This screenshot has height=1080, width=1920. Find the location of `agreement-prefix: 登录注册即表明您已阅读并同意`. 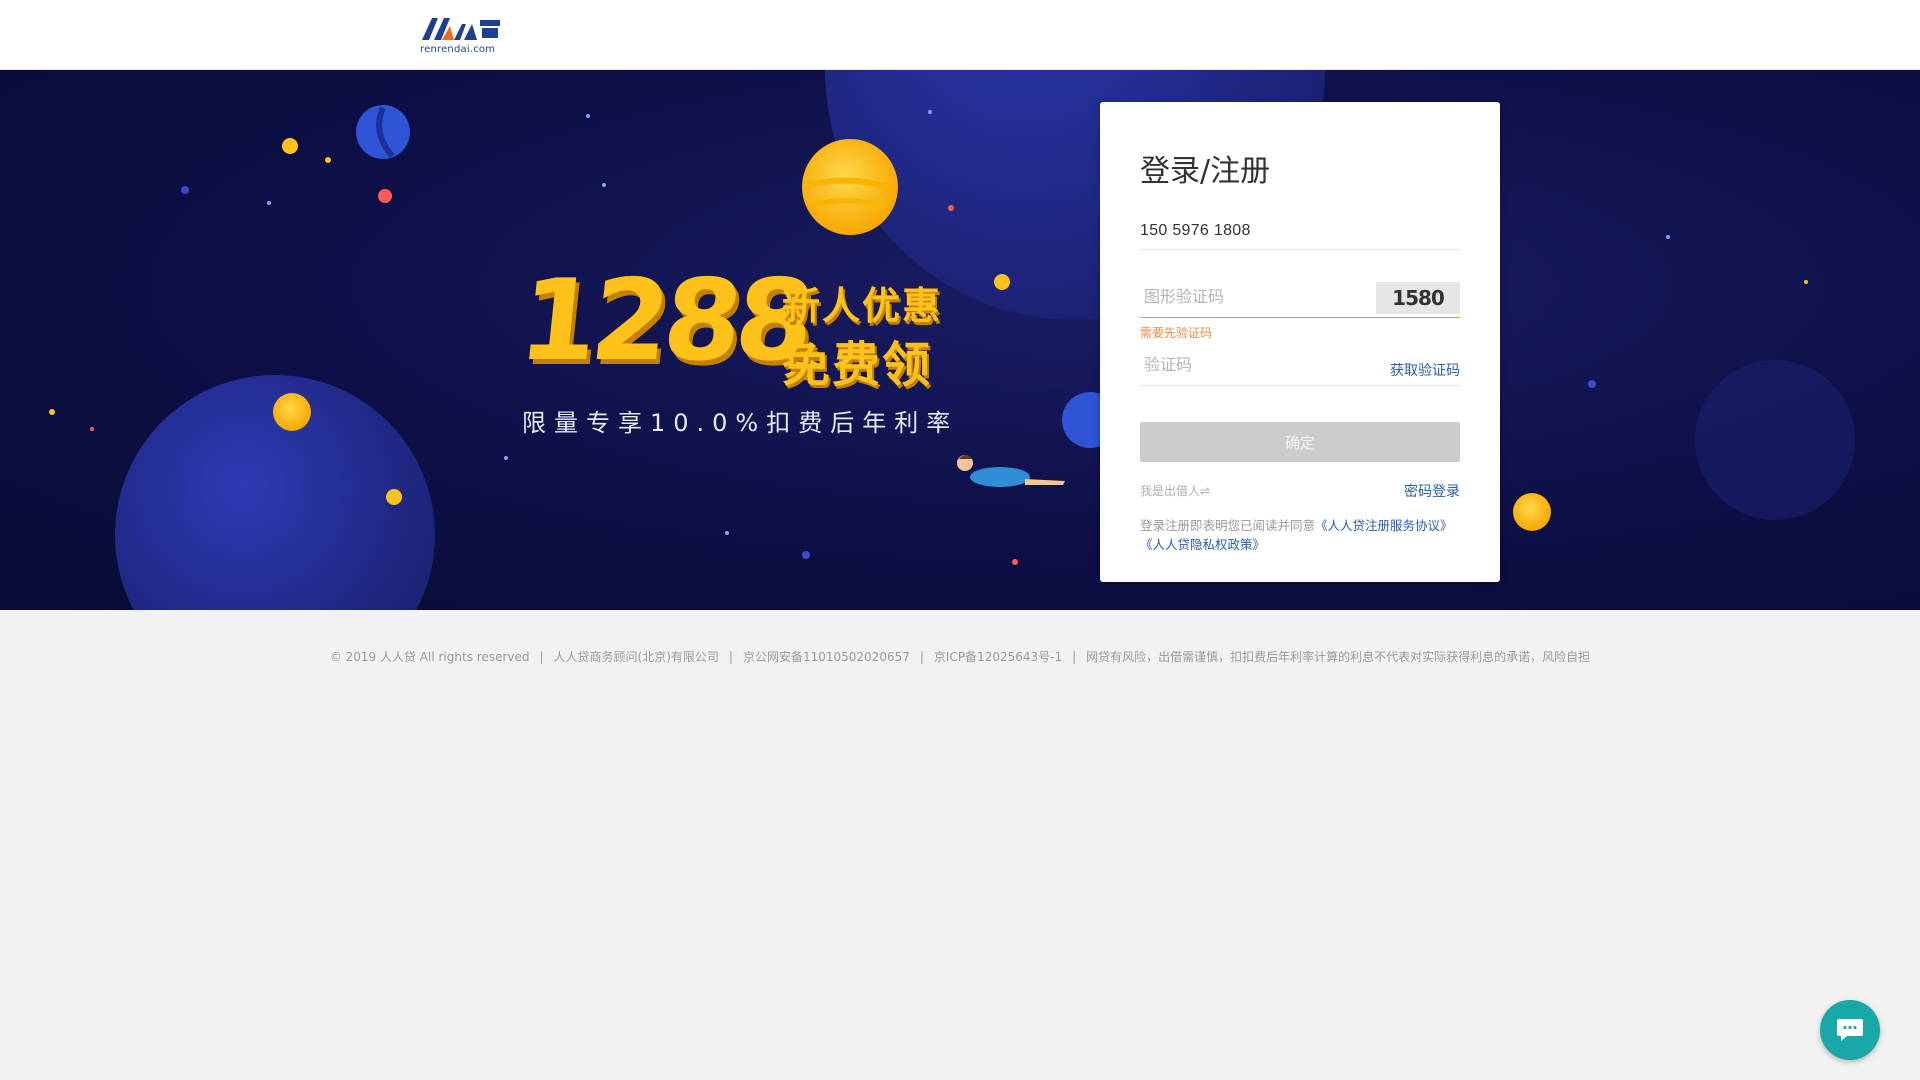

agreement-prefix: 登录注册即表明您已阅读并同意 is located at coordinates (1228, 525).